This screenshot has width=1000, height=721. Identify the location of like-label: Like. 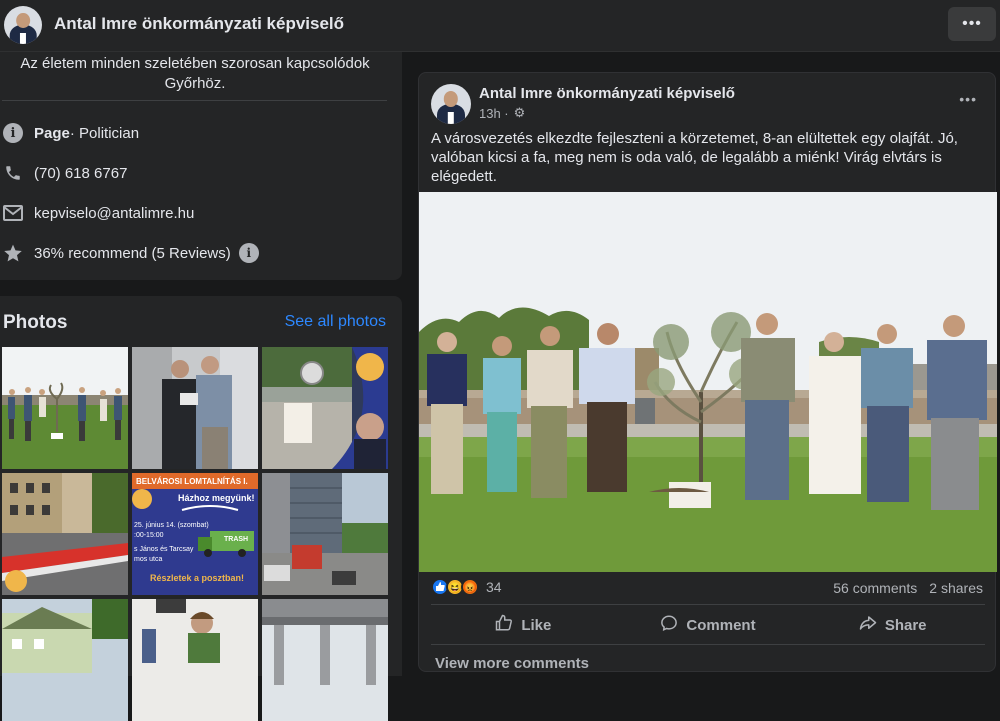
(536, 625).